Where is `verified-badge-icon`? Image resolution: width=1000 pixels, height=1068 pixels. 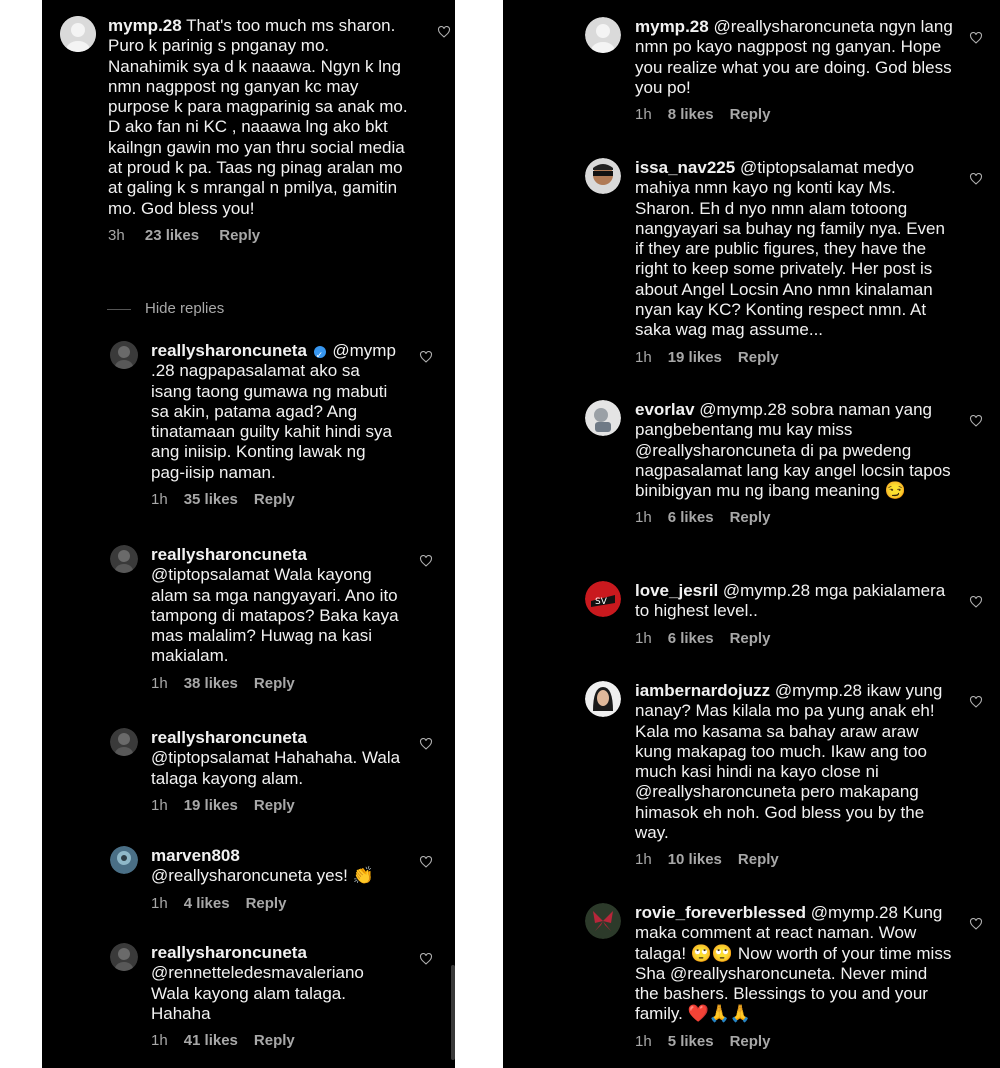
verified-badge-icon is located at coordinates (319, 355).